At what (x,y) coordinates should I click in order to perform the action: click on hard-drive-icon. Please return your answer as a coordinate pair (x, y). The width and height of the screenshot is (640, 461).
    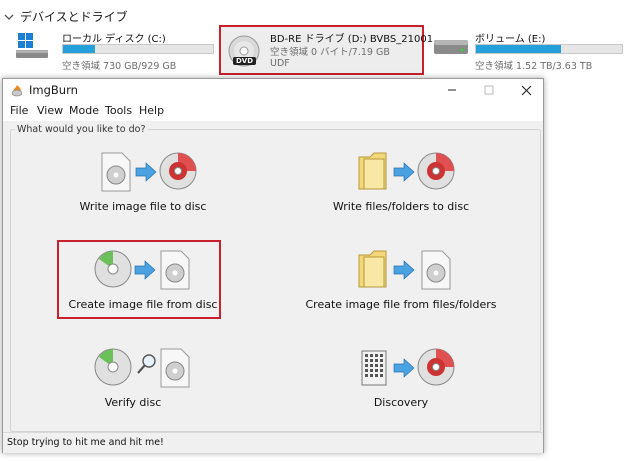
    Looking at the image, I should click on (451, 47).